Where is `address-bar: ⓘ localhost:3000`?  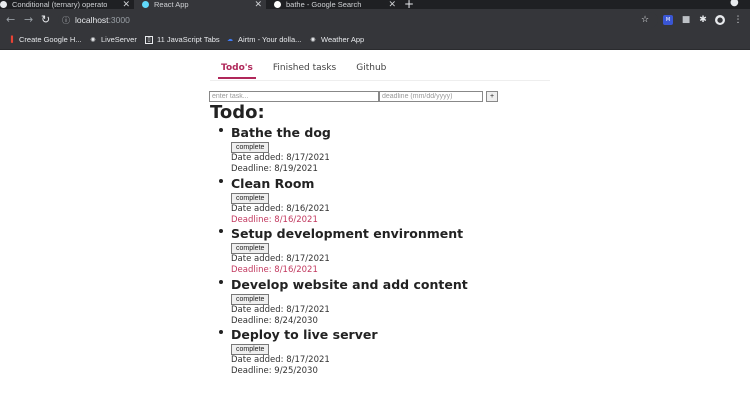
address-bar: ⓘ localhost:3000 is located at coordinates (358, 20).